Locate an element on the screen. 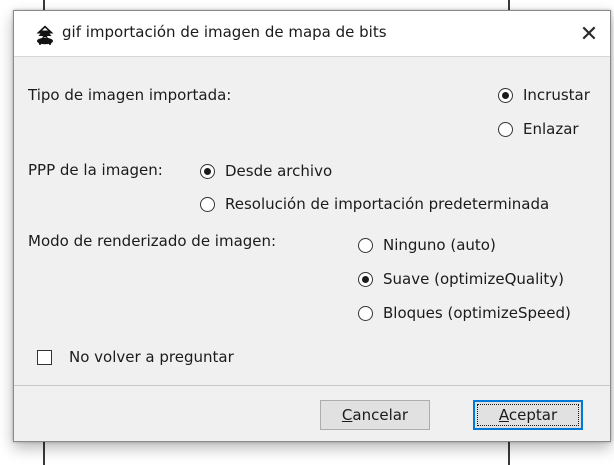  cancel-button-label: Cancelar is located at coordinates (375, 415).